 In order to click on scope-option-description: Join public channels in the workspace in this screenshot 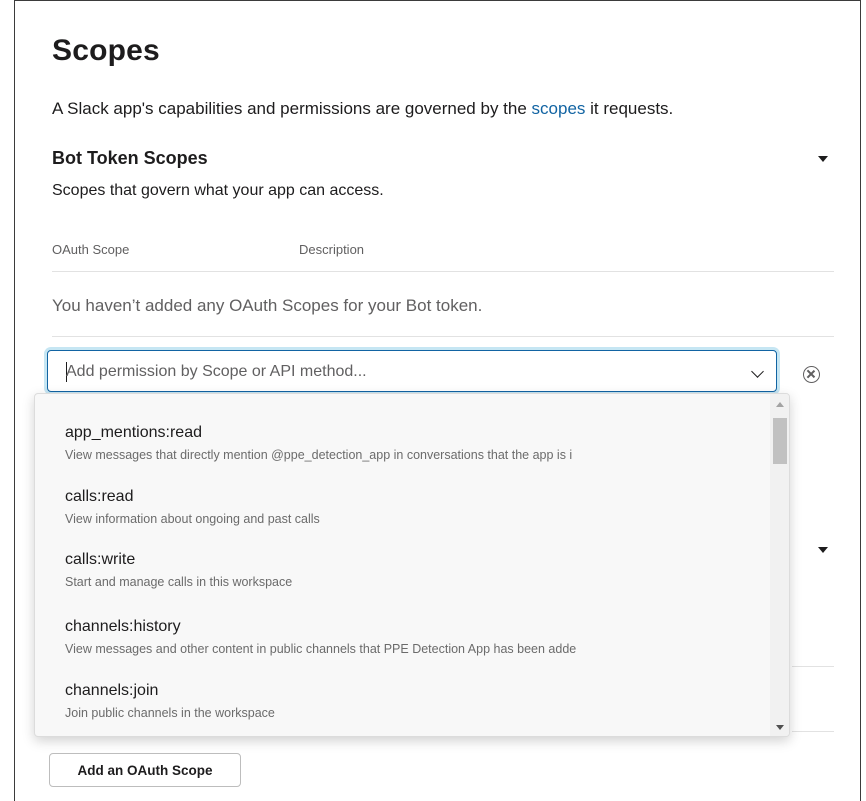, I will do `click(170, 713)`.